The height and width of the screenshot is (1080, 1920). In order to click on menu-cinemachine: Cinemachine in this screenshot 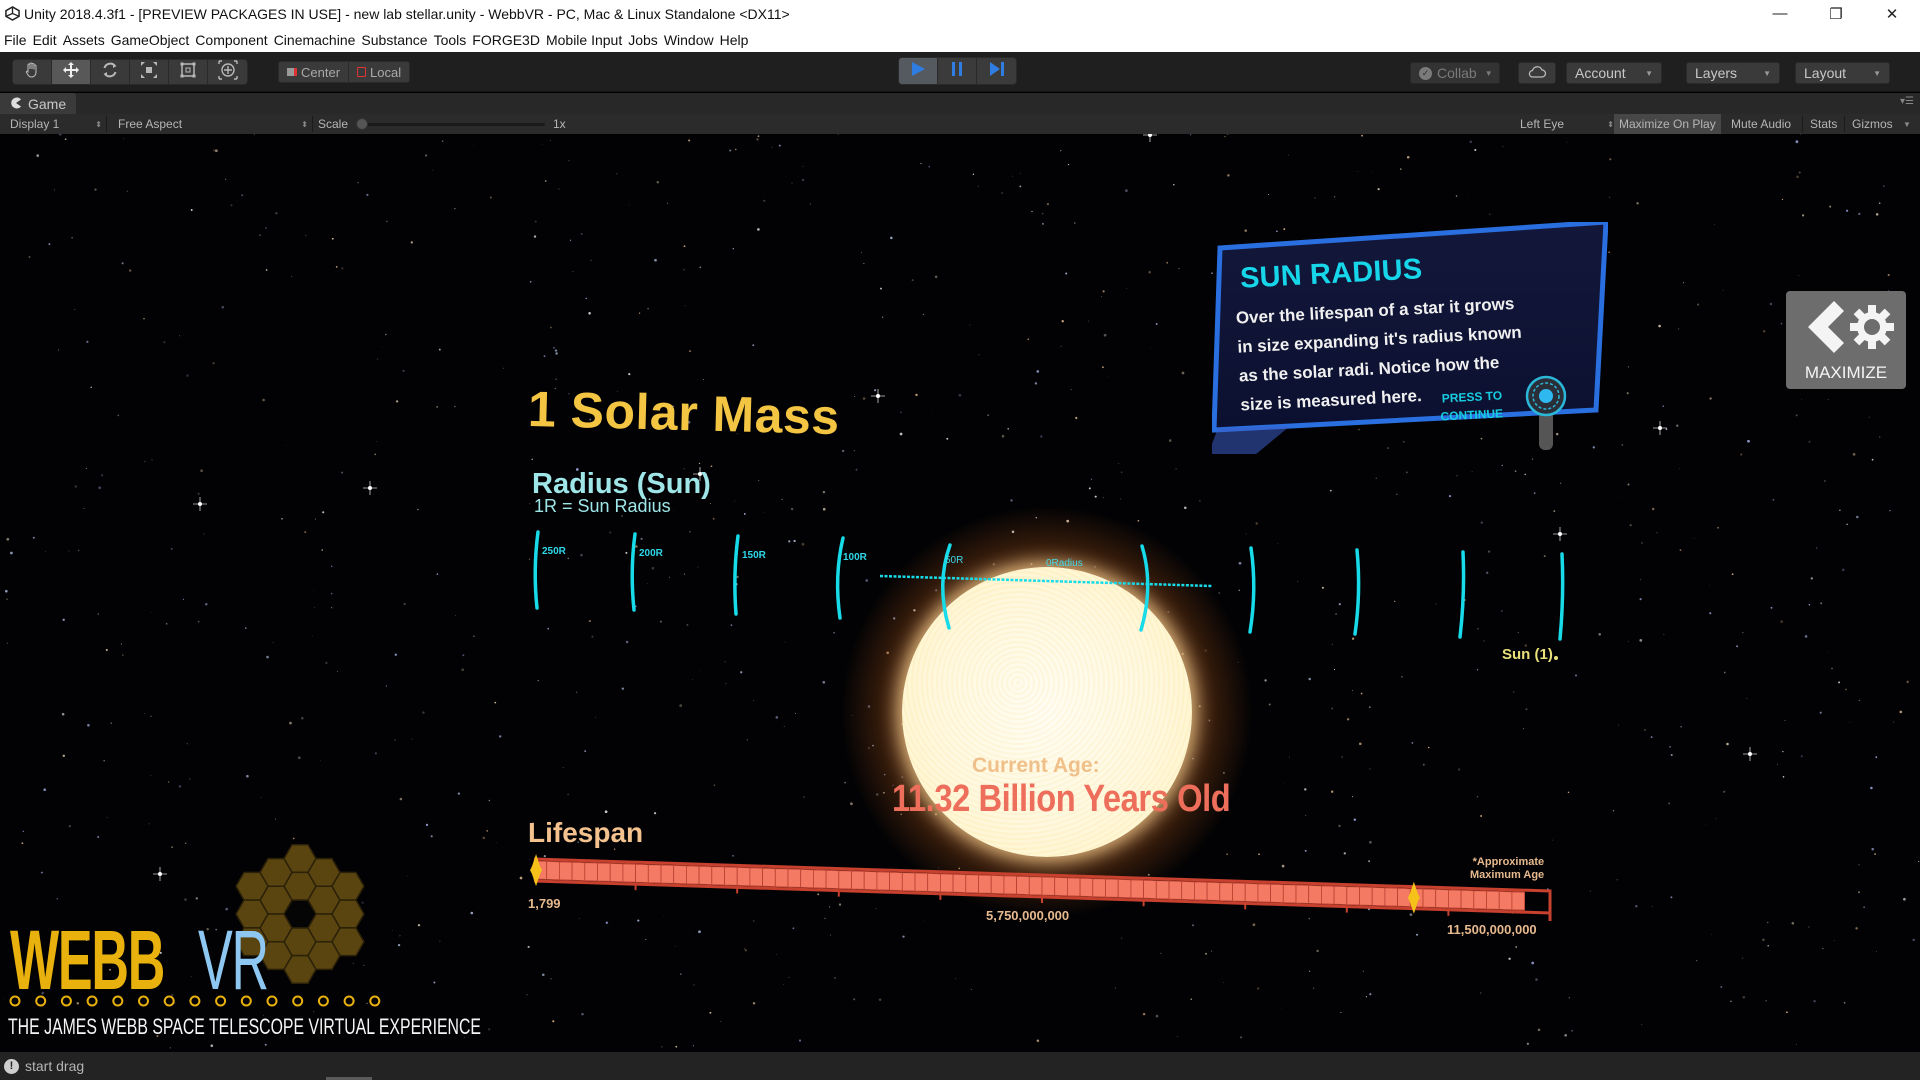, I will do `click(315, 40)`.